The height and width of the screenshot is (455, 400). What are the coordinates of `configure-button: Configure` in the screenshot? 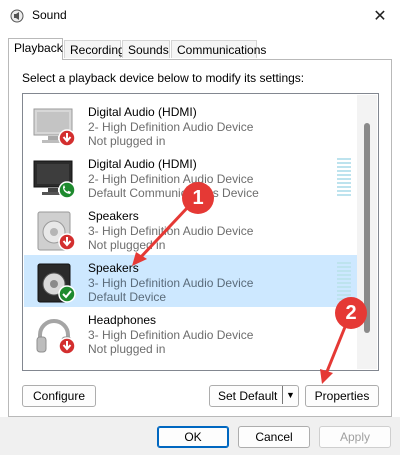 It's located at (59, 396).